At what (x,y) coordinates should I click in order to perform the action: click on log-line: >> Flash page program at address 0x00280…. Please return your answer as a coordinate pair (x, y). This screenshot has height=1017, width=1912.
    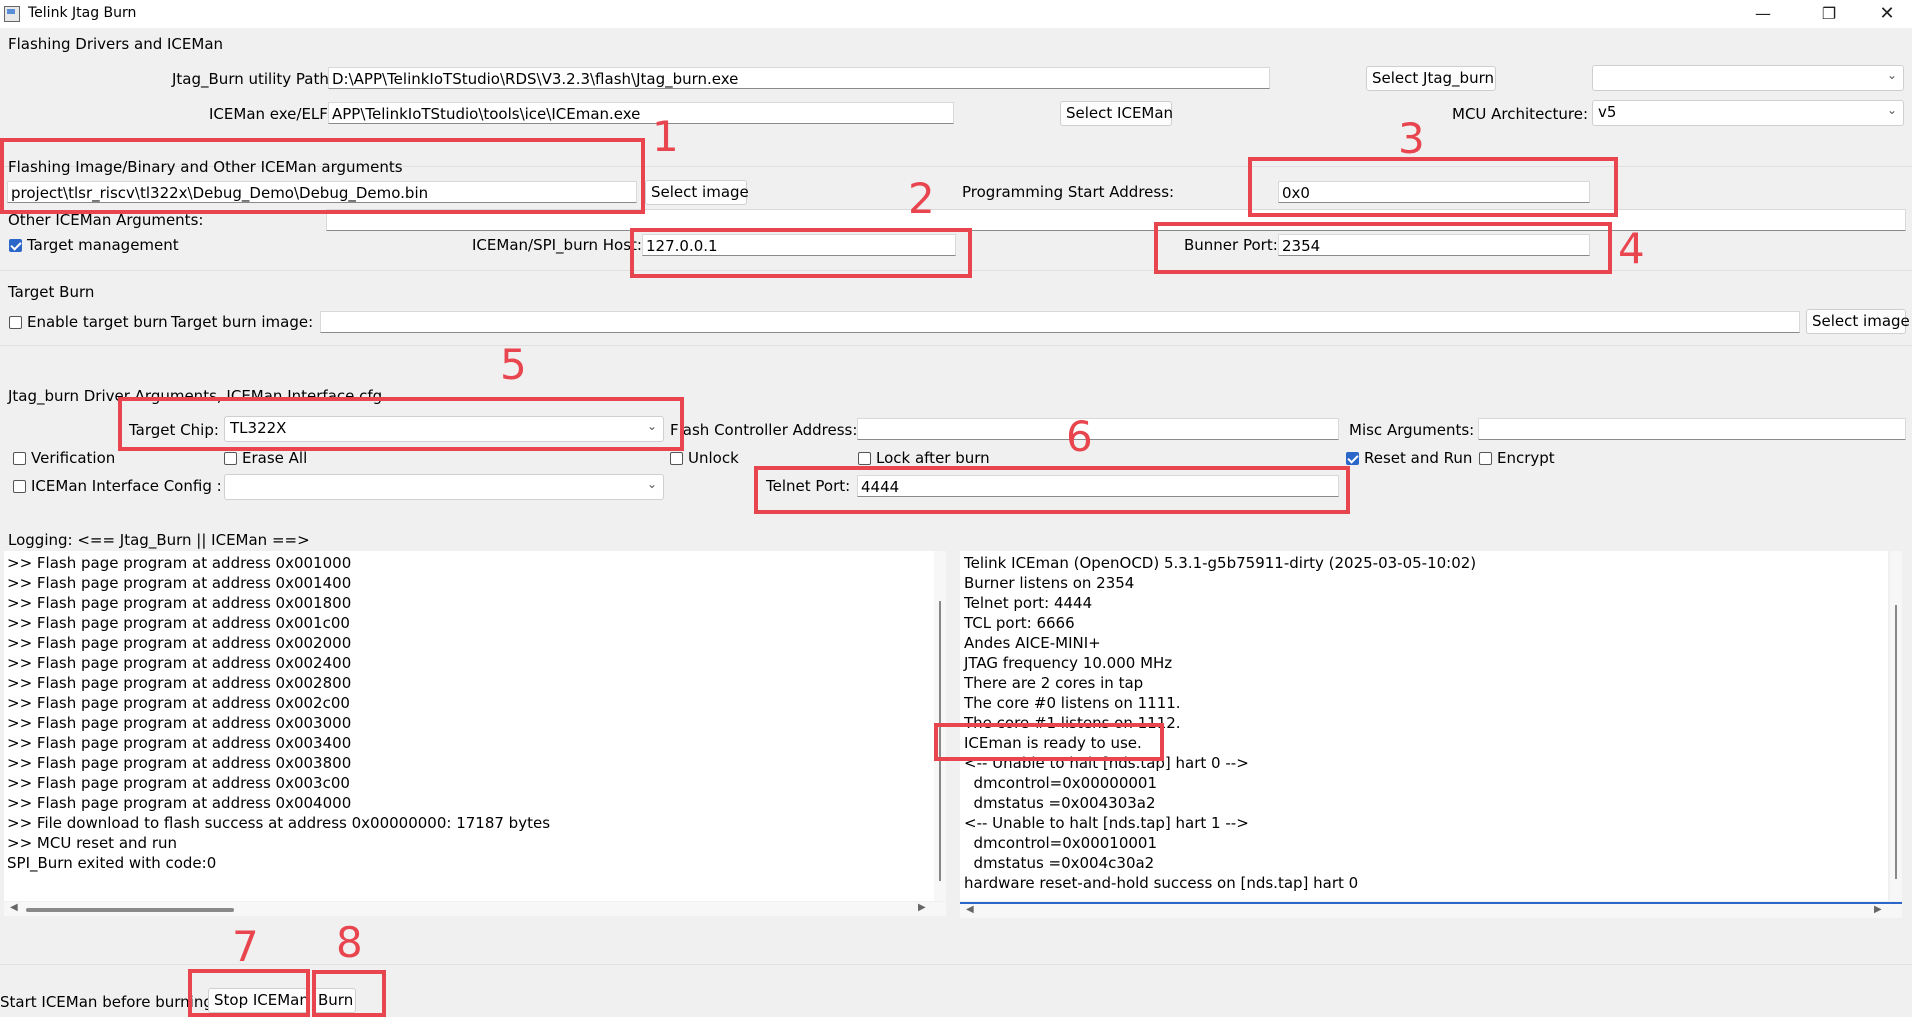
    Looking at the image, I should click on (179, 683).